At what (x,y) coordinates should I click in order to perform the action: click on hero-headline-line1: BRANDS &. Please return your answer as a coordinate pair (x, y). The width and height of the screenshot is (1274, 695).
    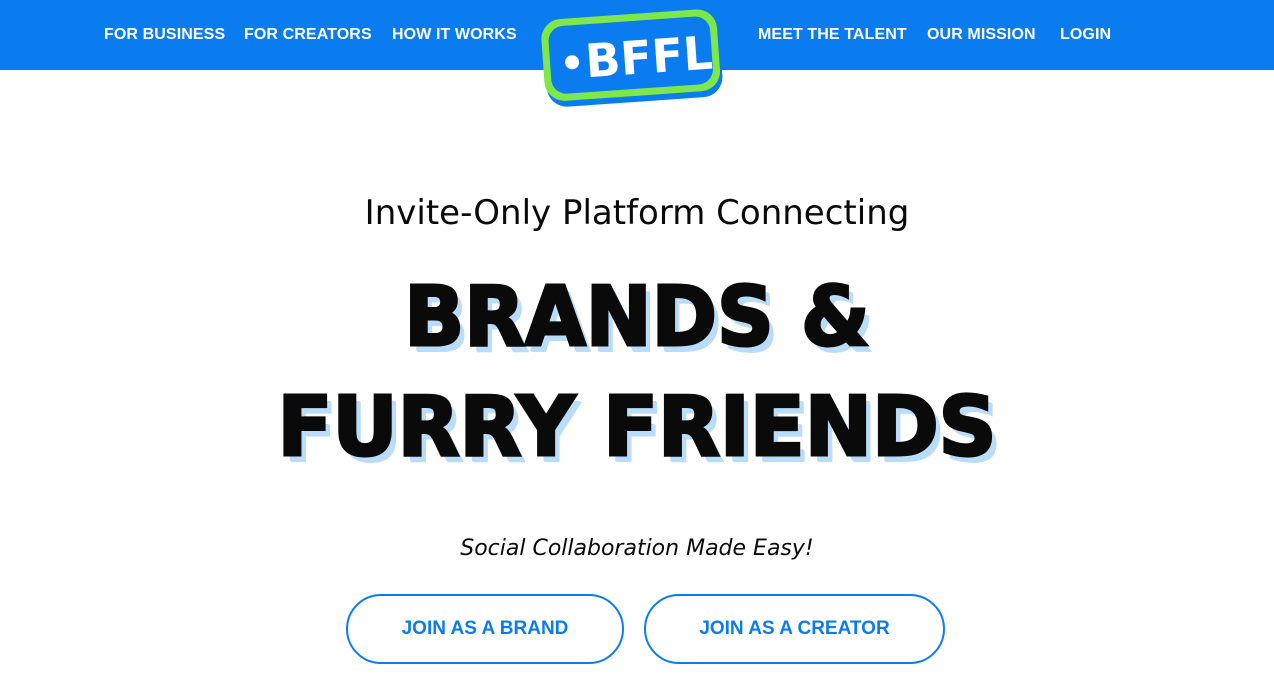
    Looking at the image, I should click on (637, 318).